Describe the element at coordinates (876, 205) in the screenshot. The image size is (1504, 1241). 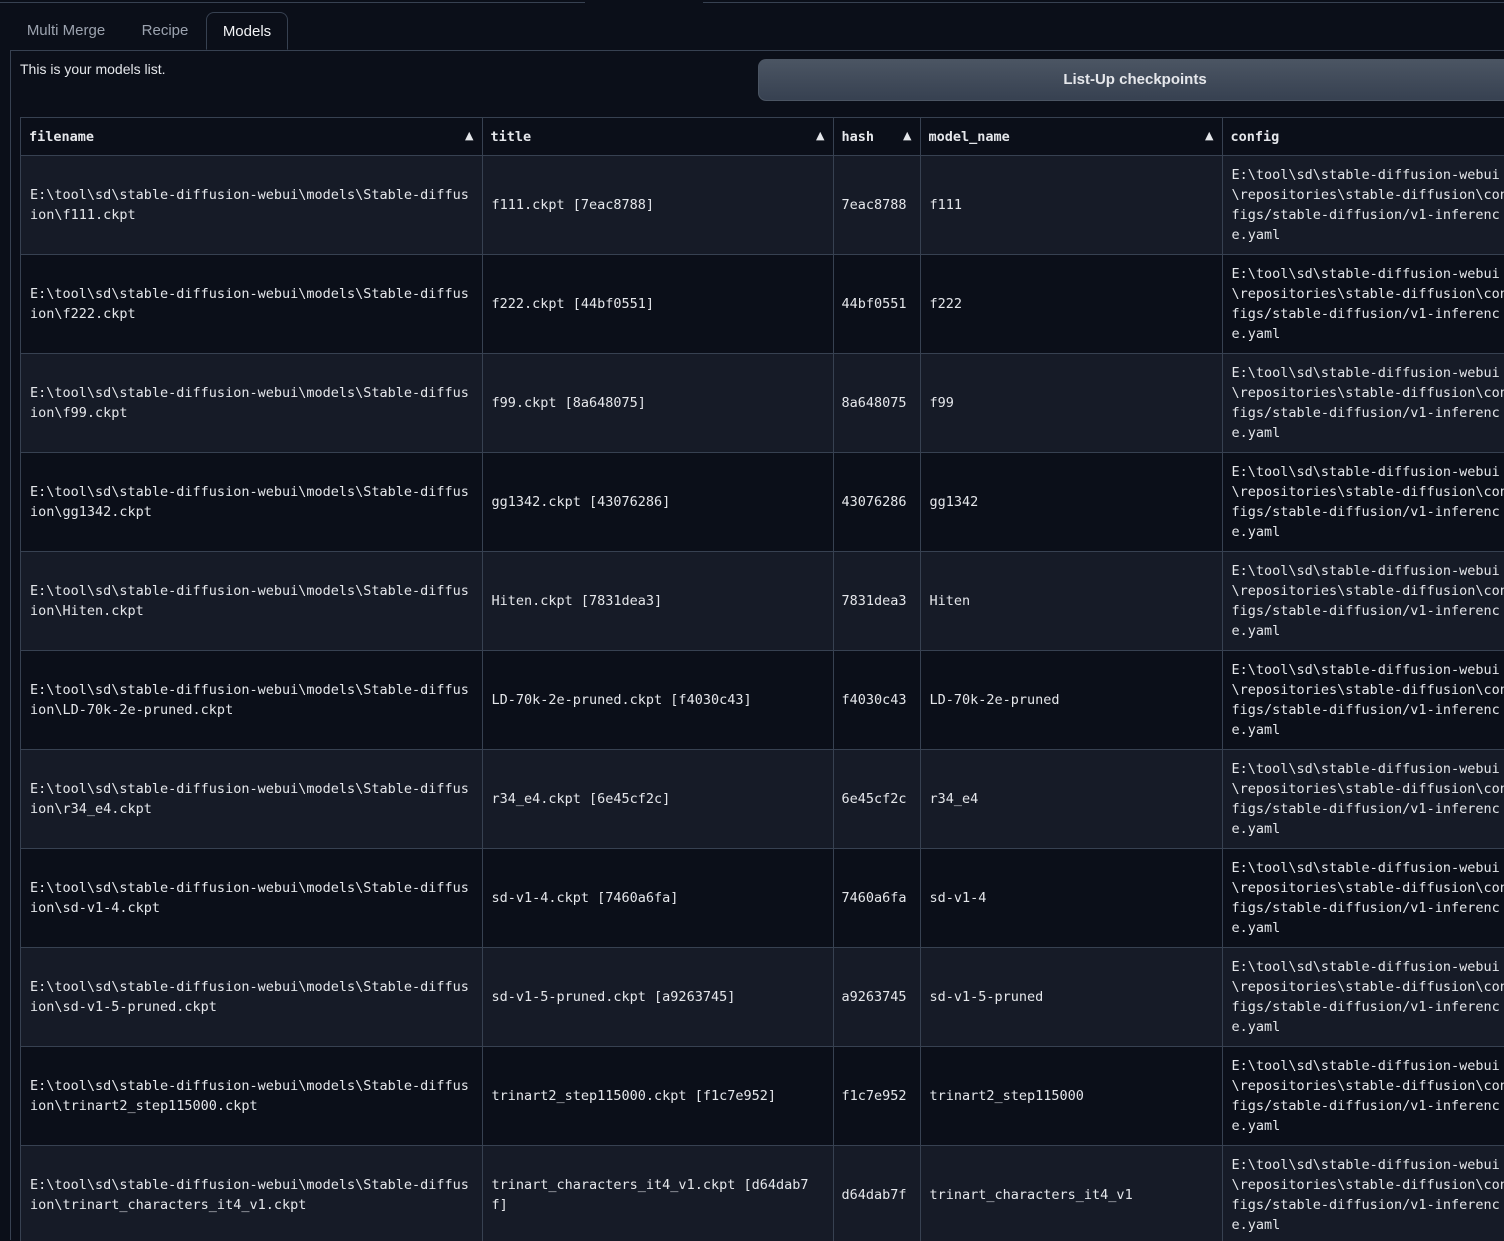
I see `cell-hash: 7eac8788` at that location.